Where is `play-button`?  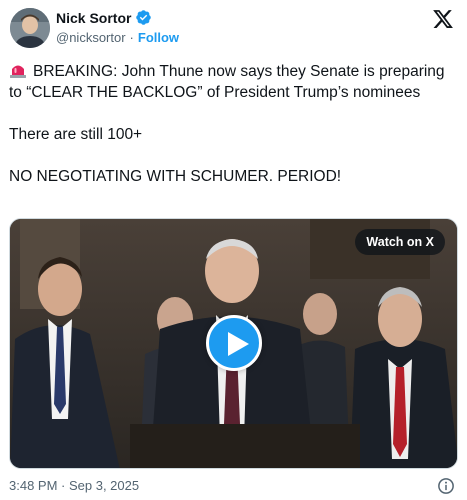
play-button is located at coordinates (234, 343).